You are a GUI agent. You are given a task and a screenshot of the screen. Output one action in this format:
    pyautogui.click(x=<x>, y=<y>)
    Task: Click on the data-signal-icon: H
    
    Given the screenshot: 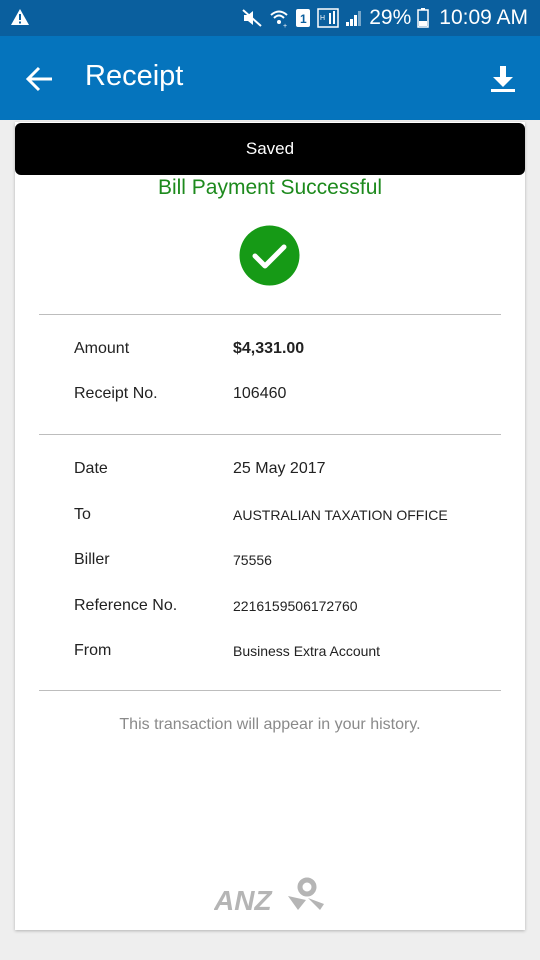 What is the action you would take?
    pyautogui.click(x=328, y=18)
    